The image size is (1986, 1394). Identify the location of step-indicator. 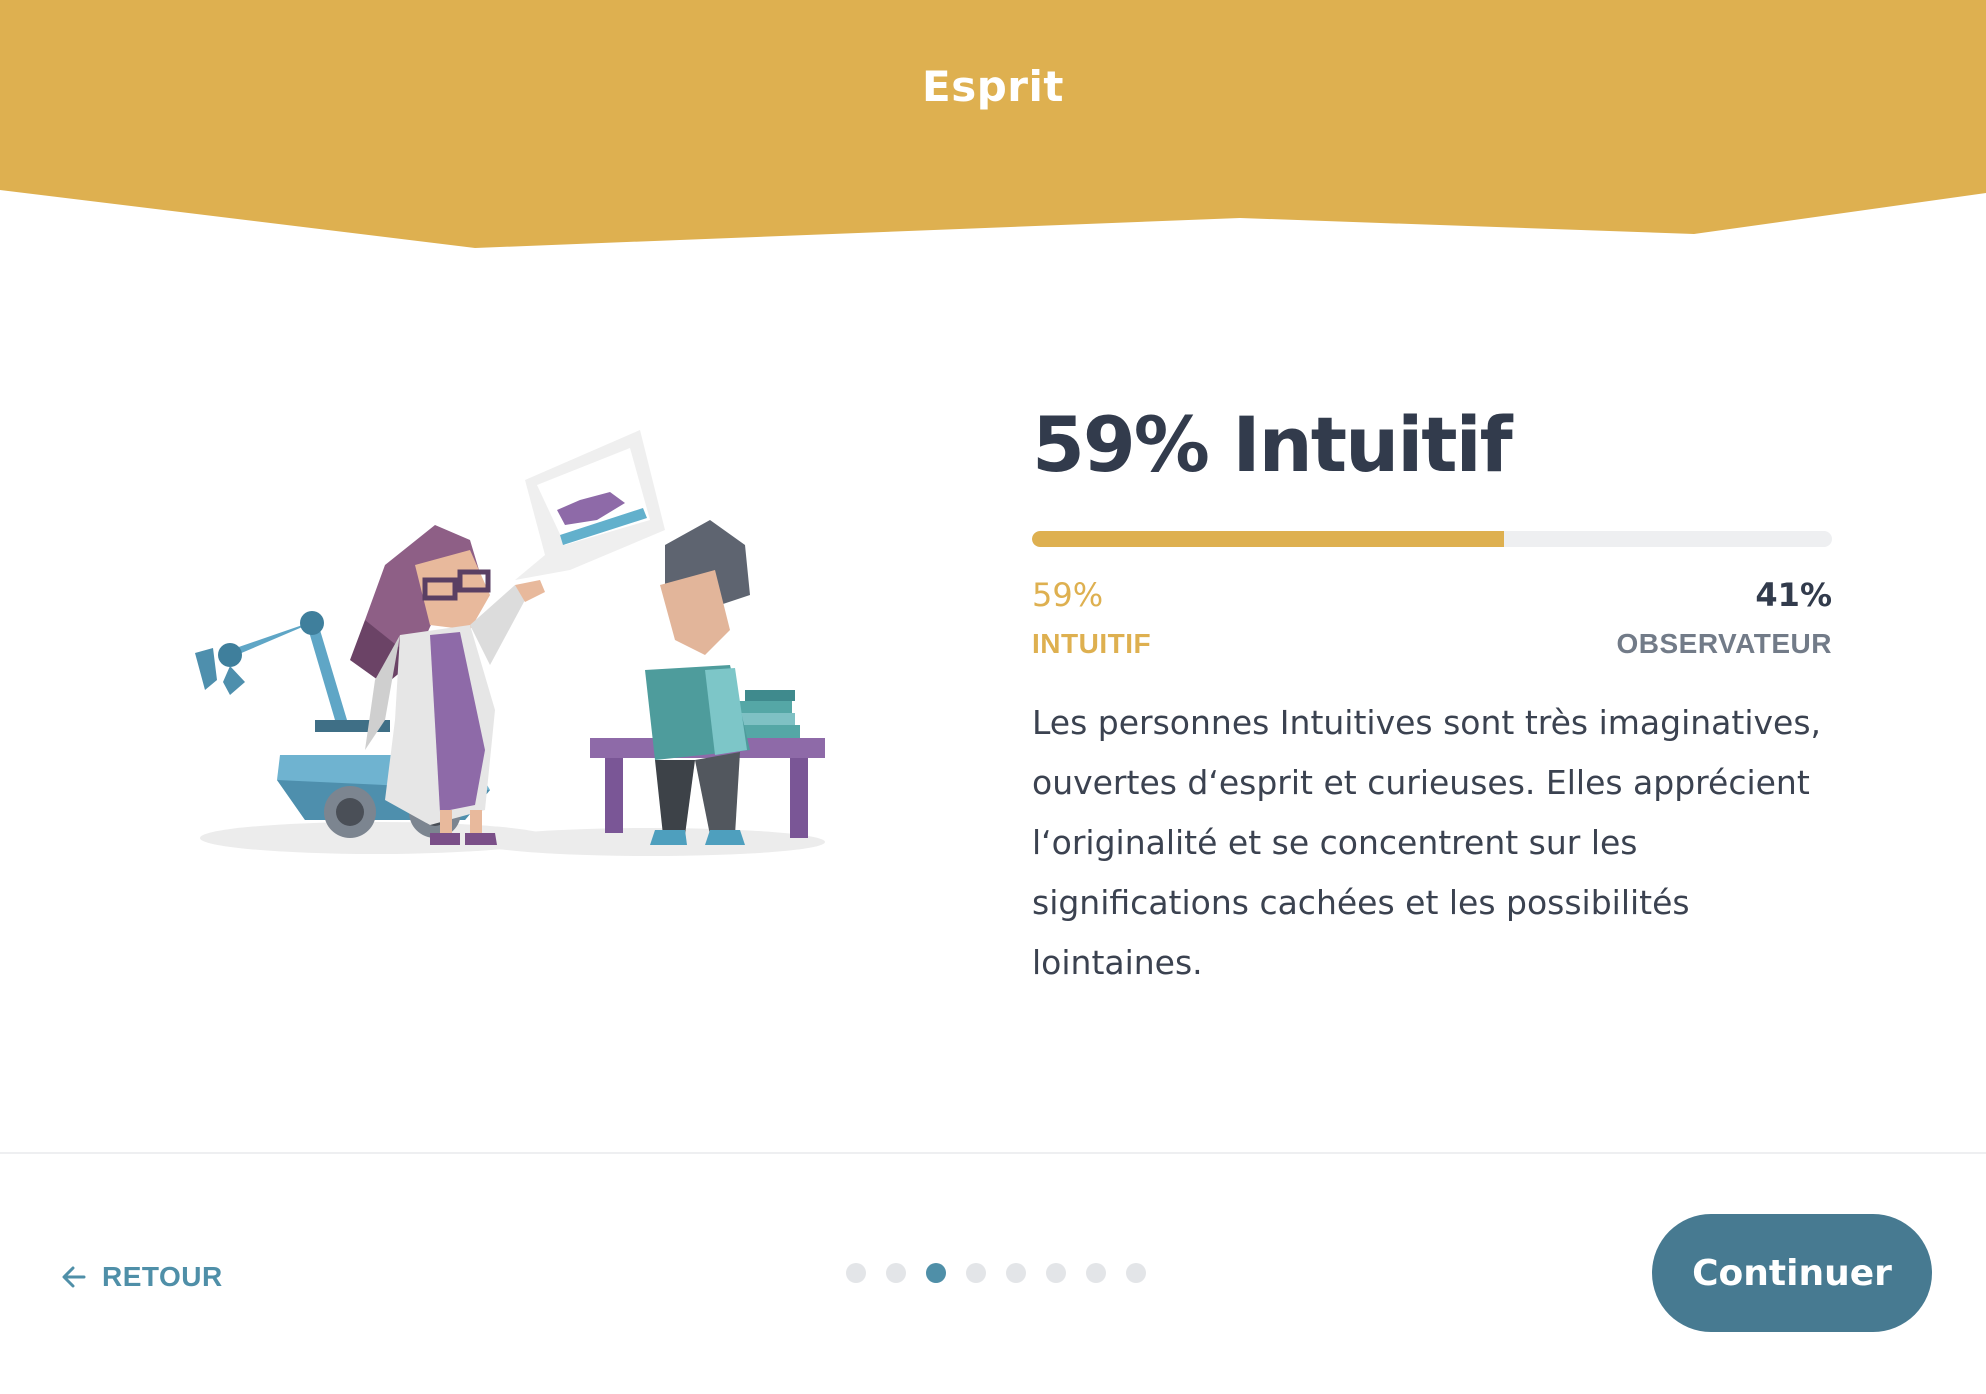
(1006, 1273).